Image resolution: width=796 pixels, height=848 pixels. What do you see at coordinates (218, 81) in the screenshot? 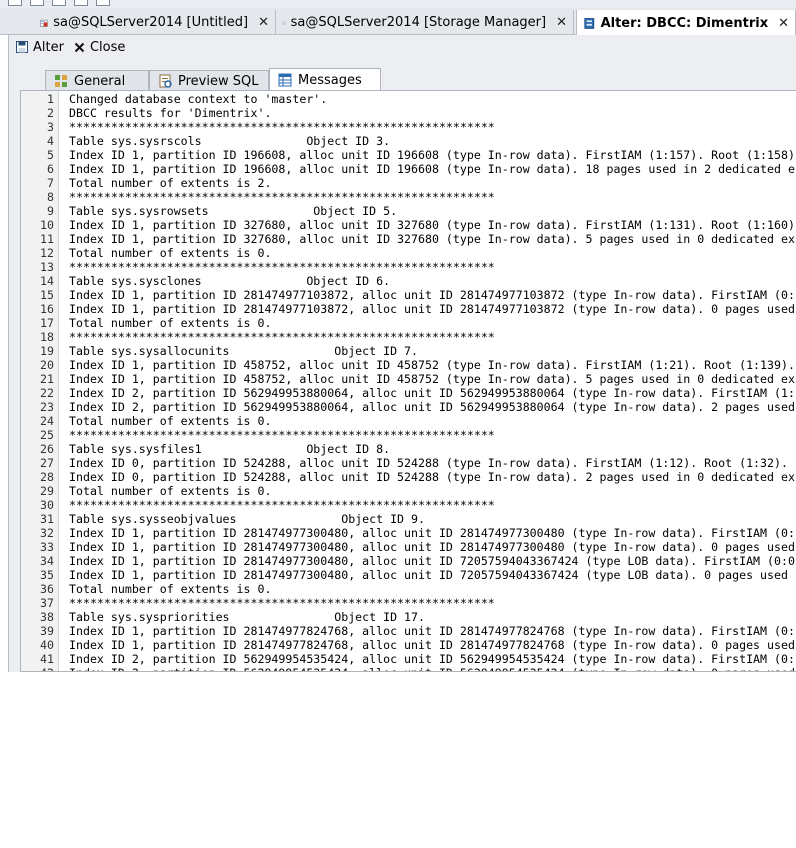
I see `tab-label: Preview SQL` at bounding box center [218, 81].